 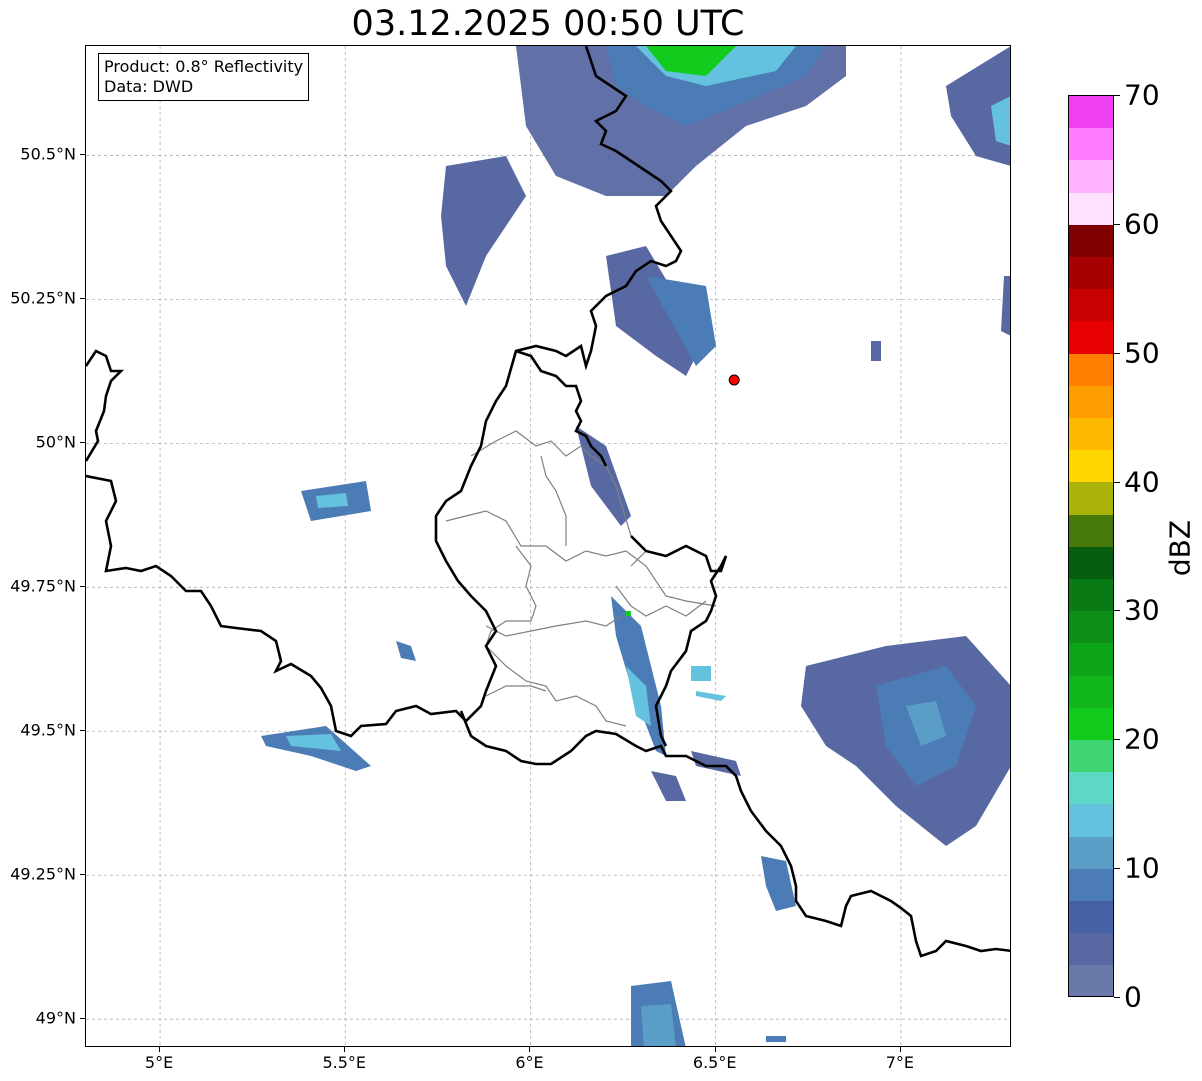 What do you see at coordinates (344, 1062) in the screenshot?
I see `lon-tick-label: 5.5°E` at bounding box center [344, 1062].